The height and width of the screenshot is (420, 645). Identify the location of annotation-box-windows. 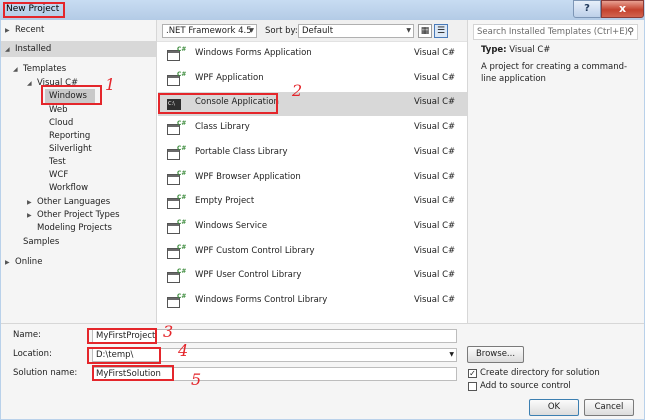
(71, 95).